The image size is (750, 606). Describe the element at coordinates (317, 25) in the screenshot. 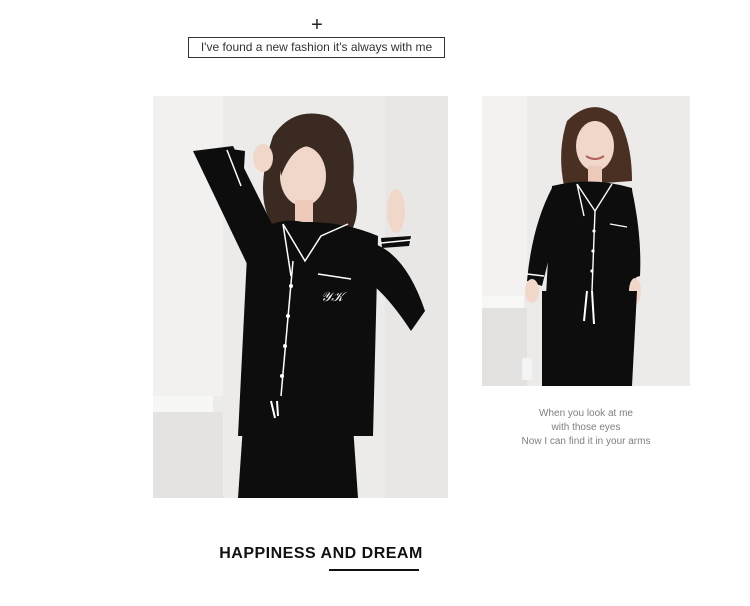

I see `plus-icon: +` at that location.